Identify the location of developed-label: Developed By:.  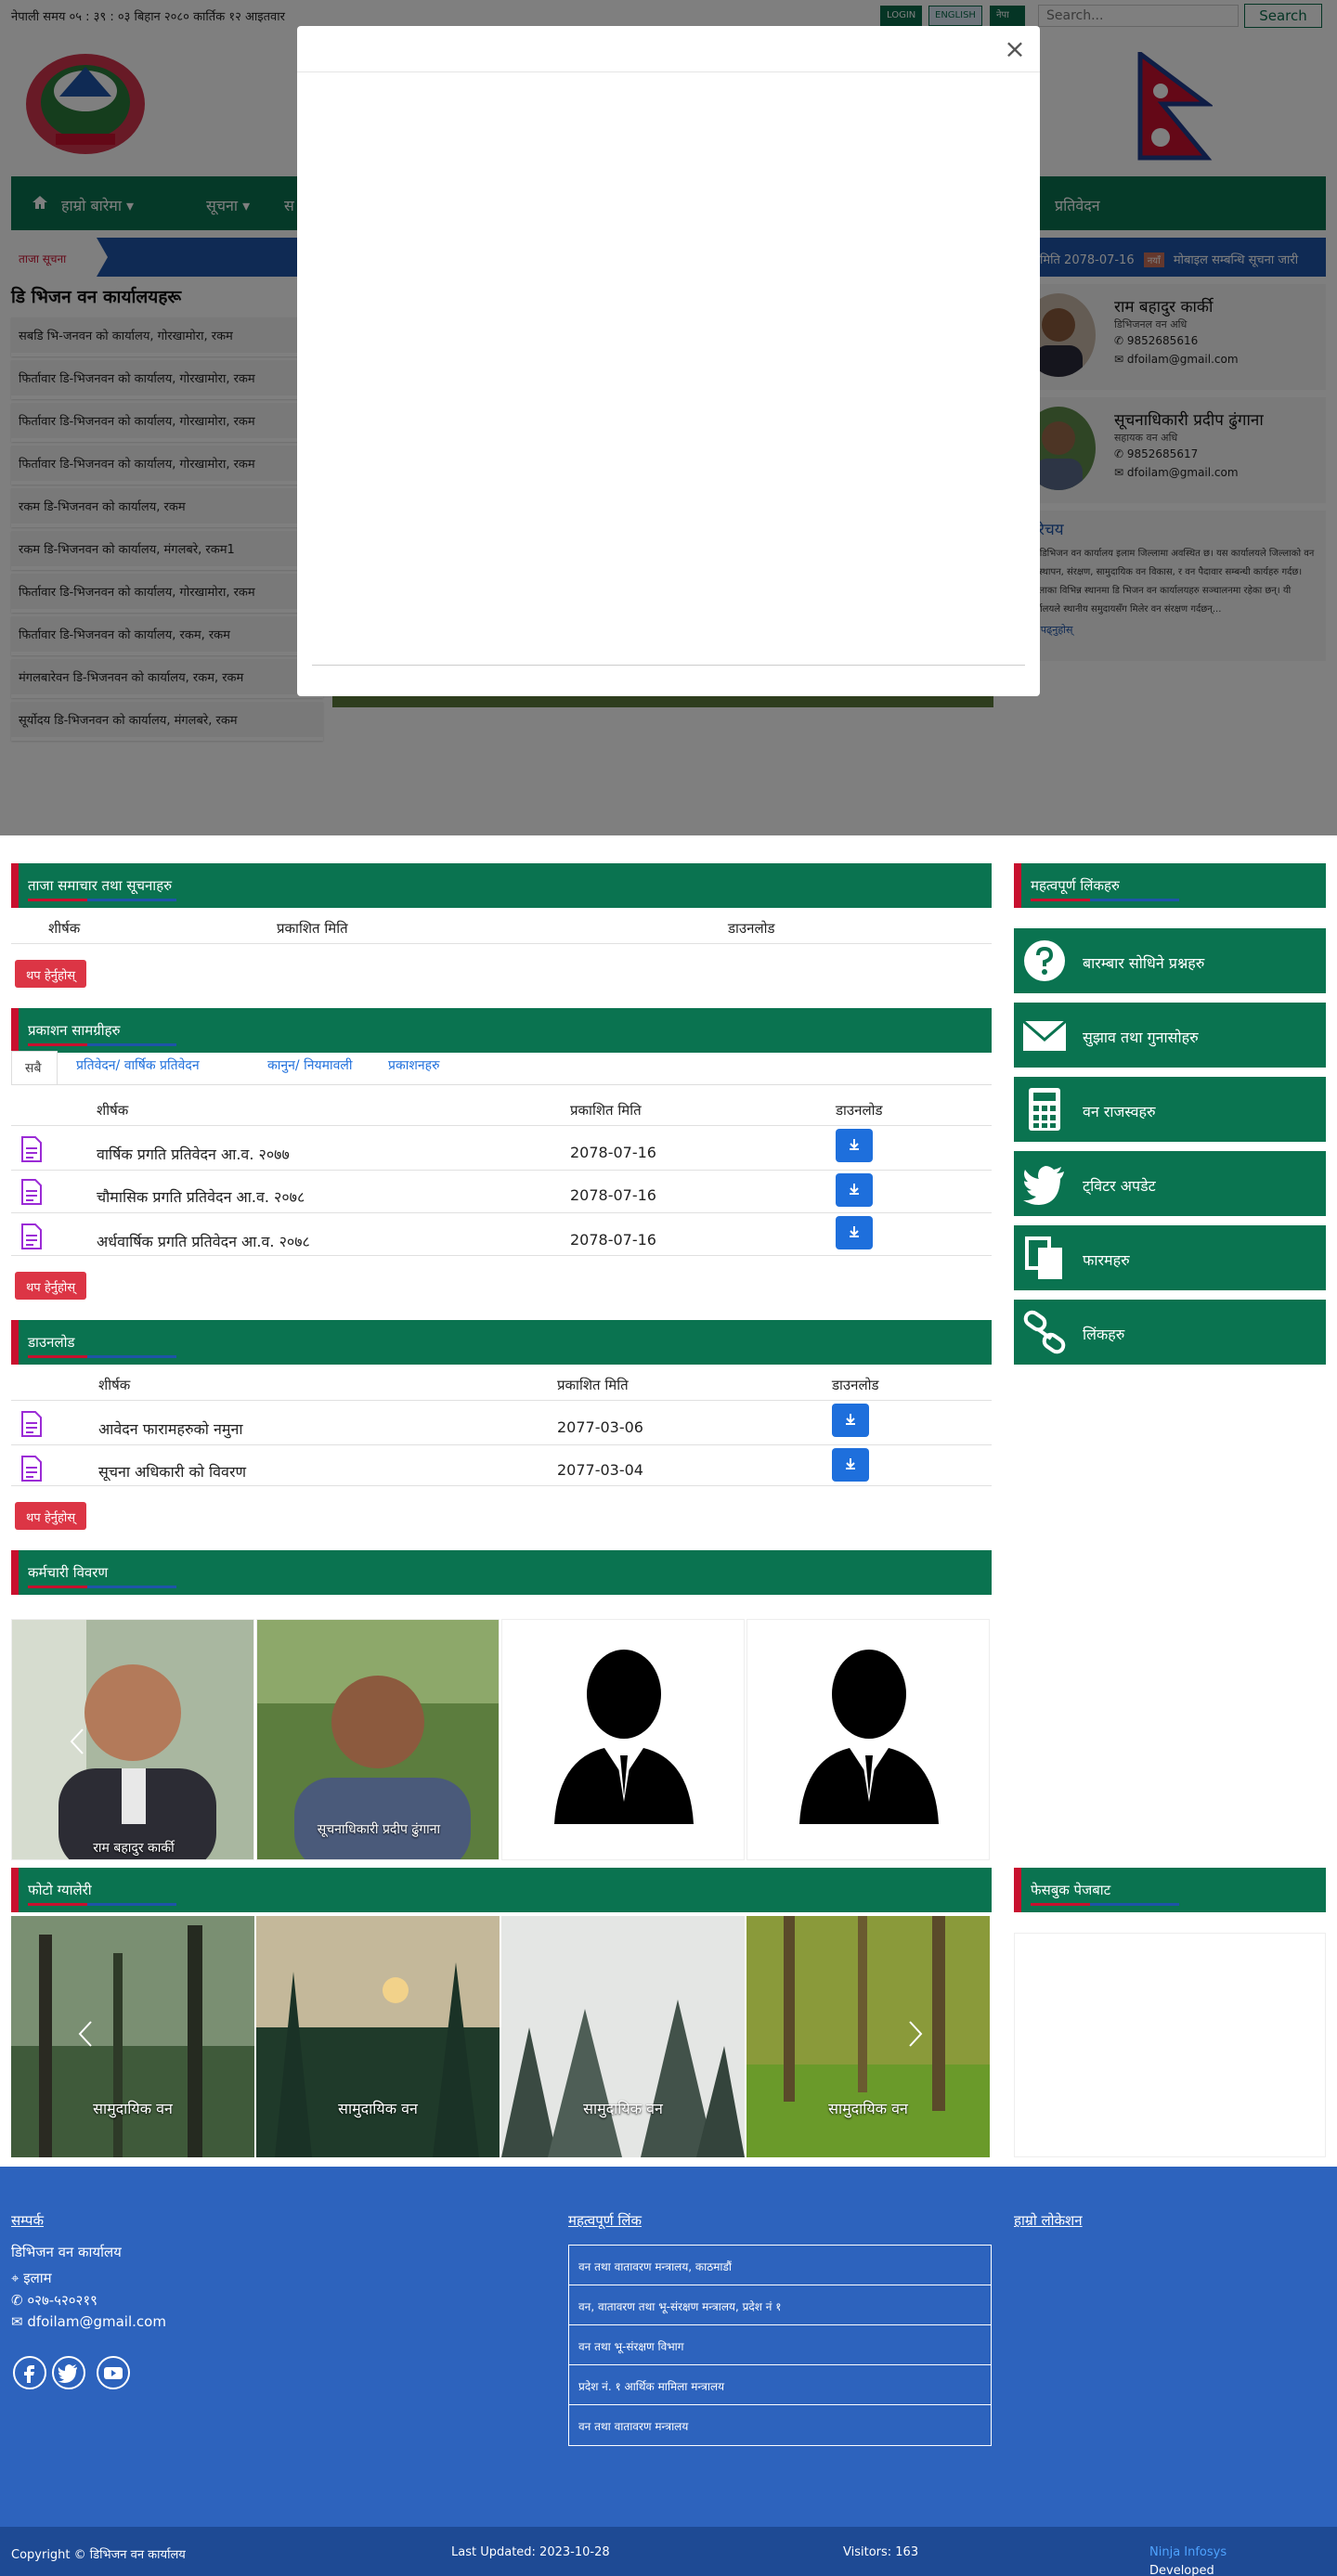
(1181, 2570).